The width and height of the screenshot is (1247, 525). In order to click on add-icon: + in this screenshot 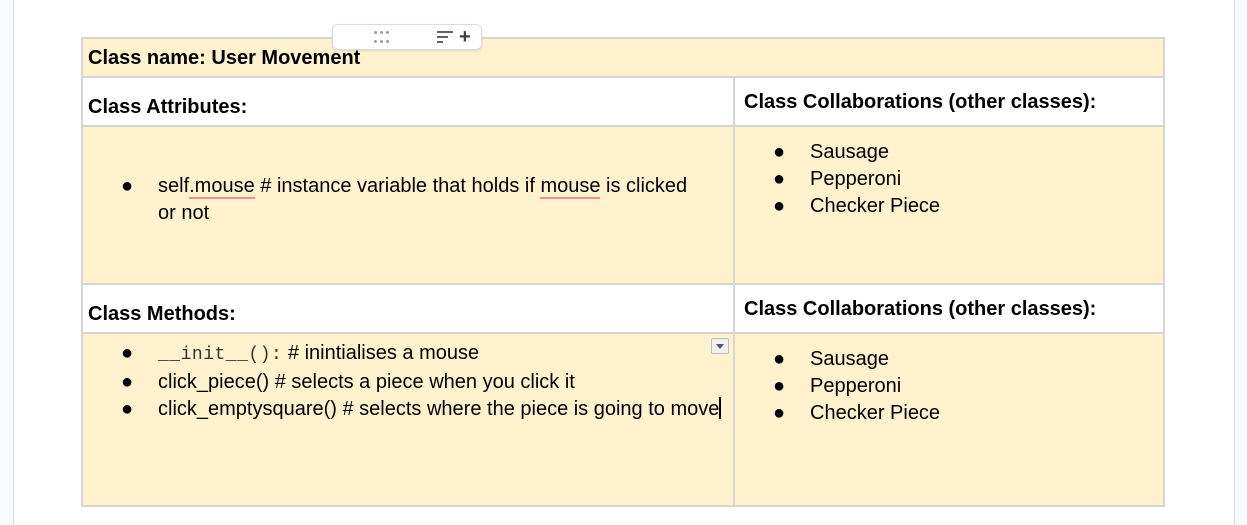, I will do `click(465, 37)`.